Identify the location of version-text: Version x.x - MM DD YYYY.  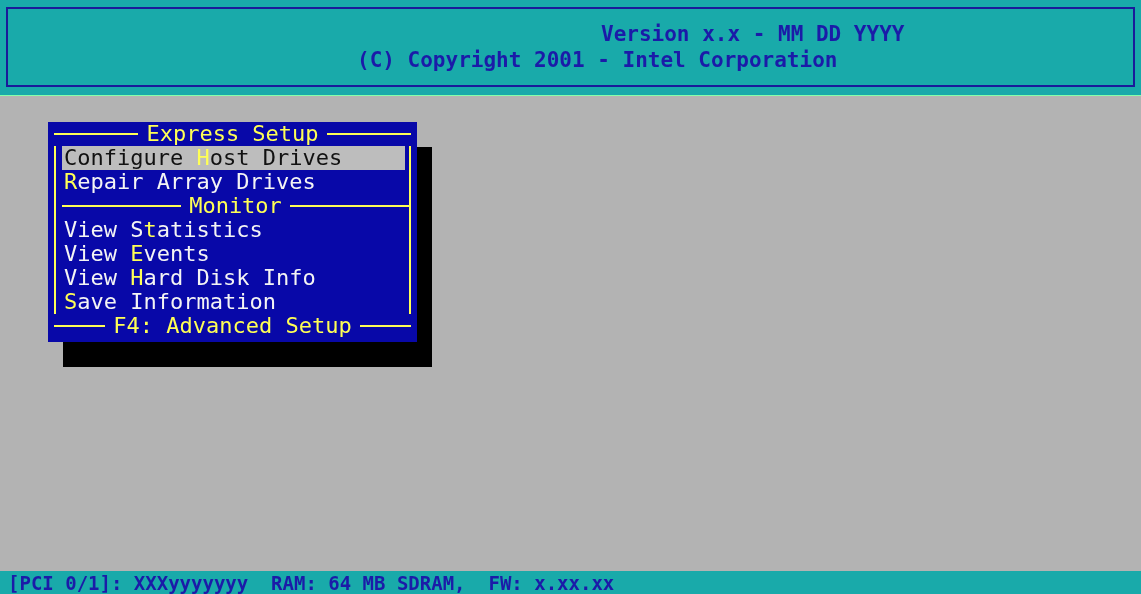
(753, 34).